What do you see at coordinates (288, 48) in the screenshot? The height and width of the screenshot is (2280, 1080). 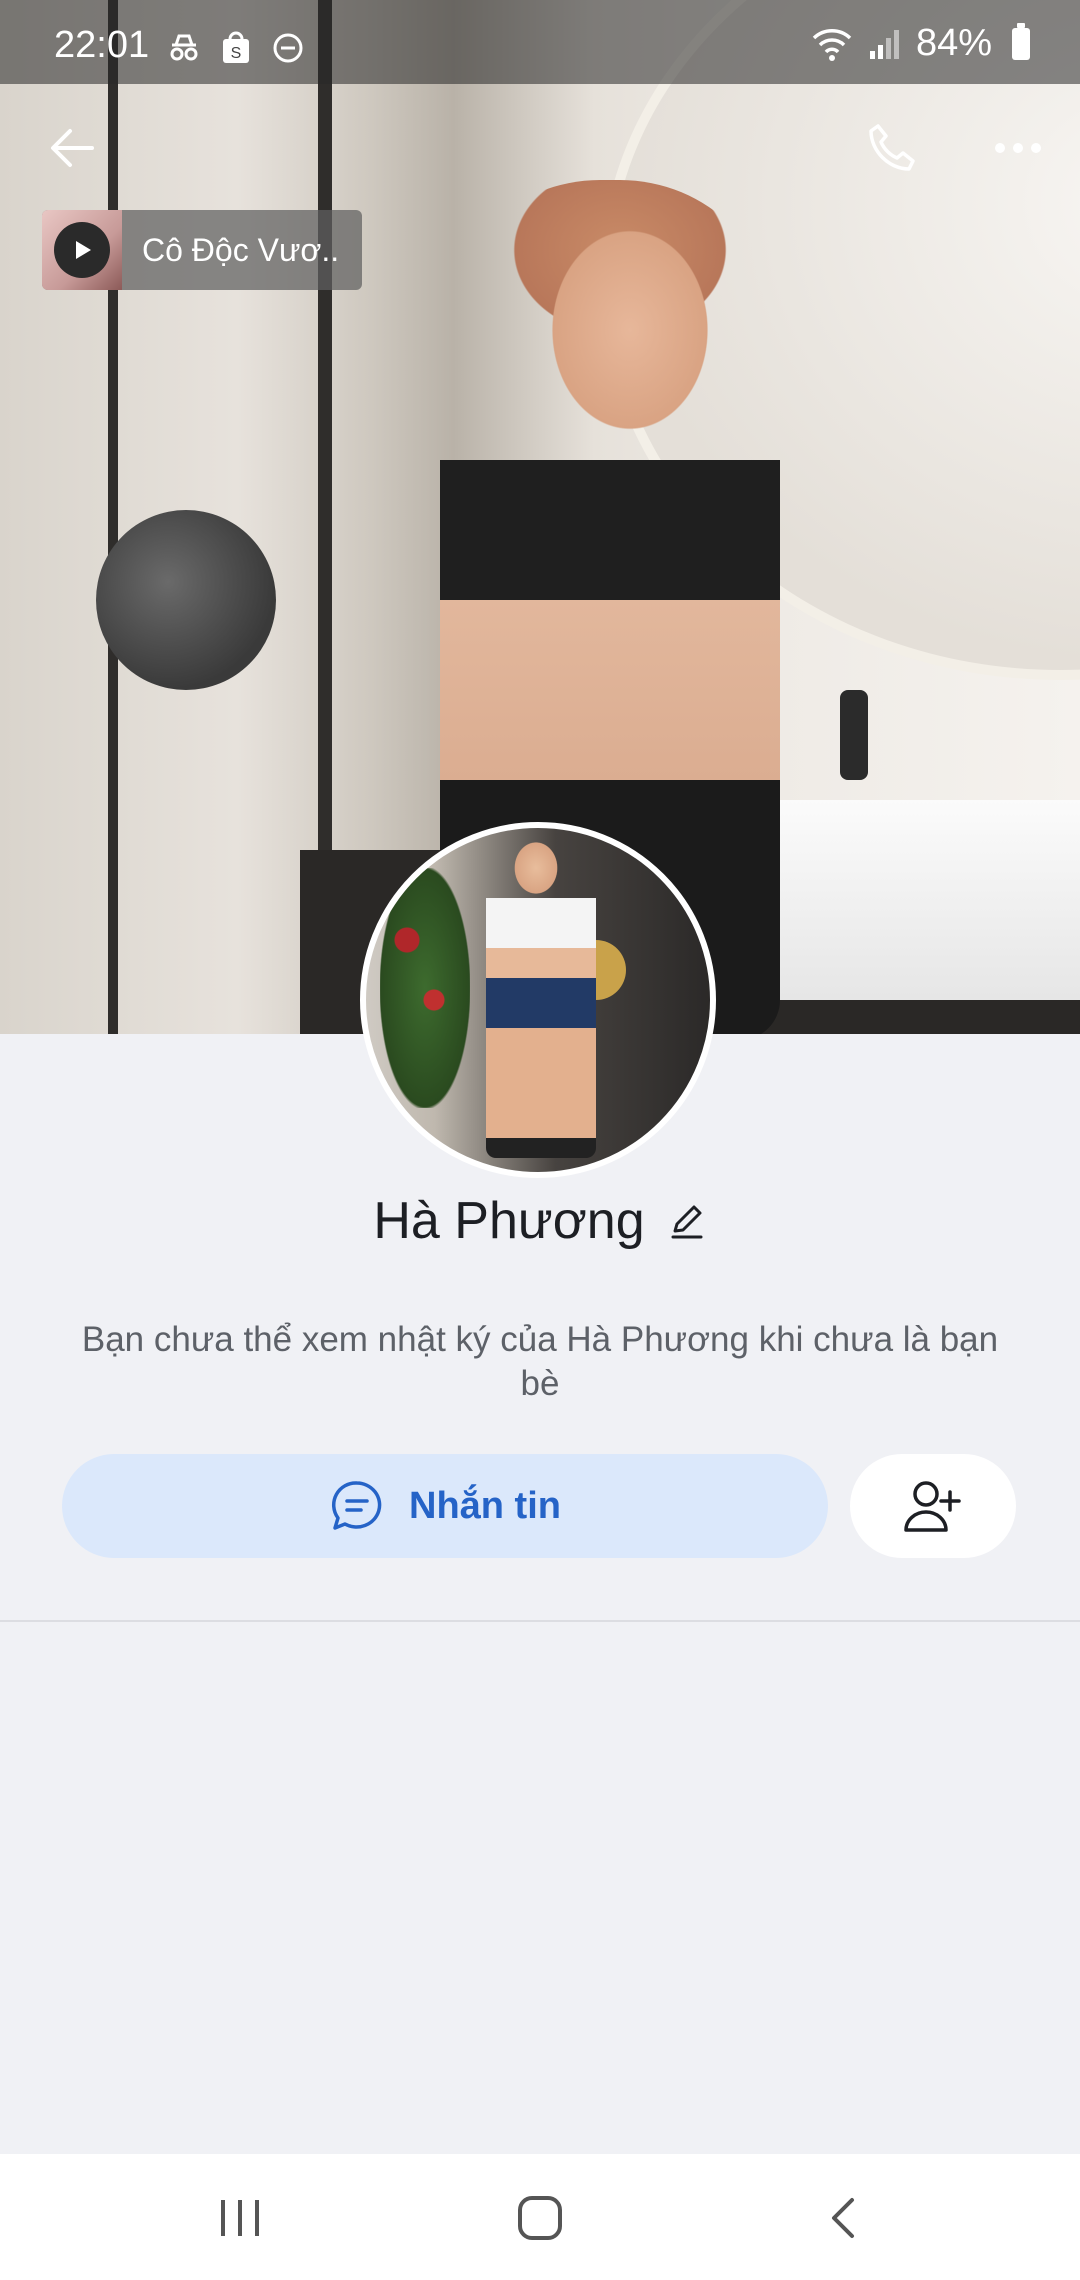 I see `do-not-disturb-icon` at bounding box center [288, 48].